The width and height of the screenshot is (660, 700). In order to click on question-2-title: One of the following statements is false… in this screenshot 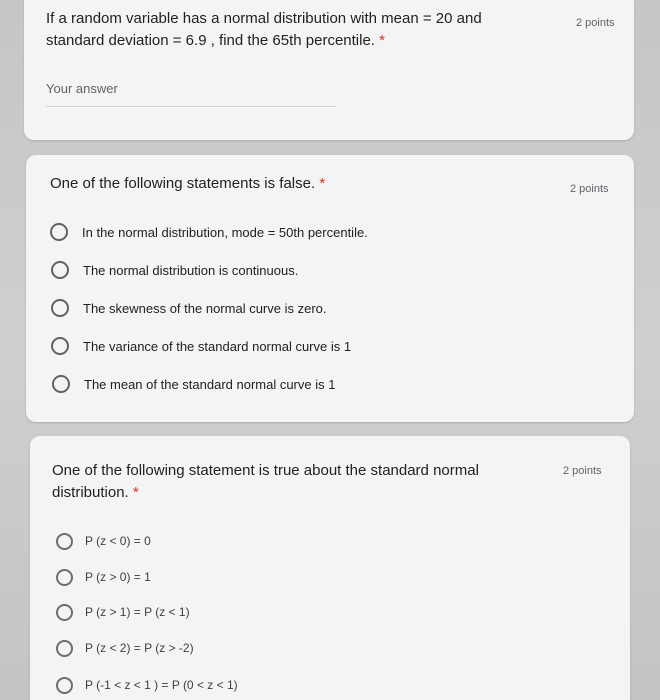, I will do `click(290, 184)`.